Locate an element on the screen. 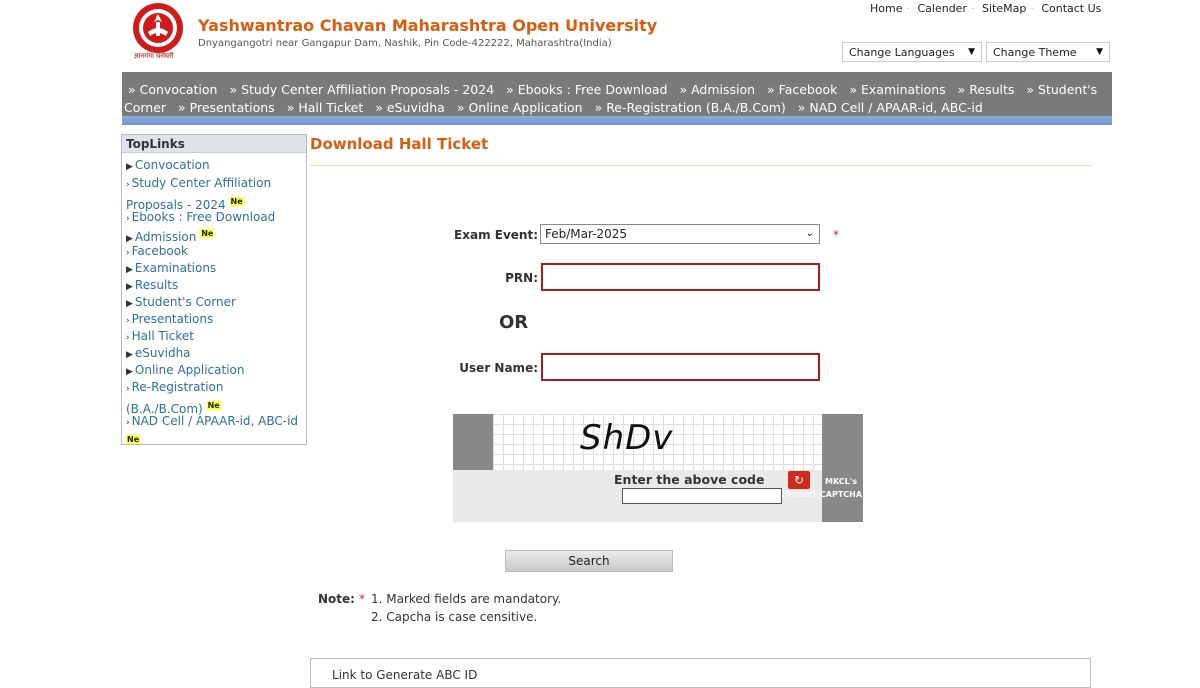 The width and height of the screenshot is (1200, 688). sidebar-item-label: Hall Ticket is located at coordinates (162, 336).